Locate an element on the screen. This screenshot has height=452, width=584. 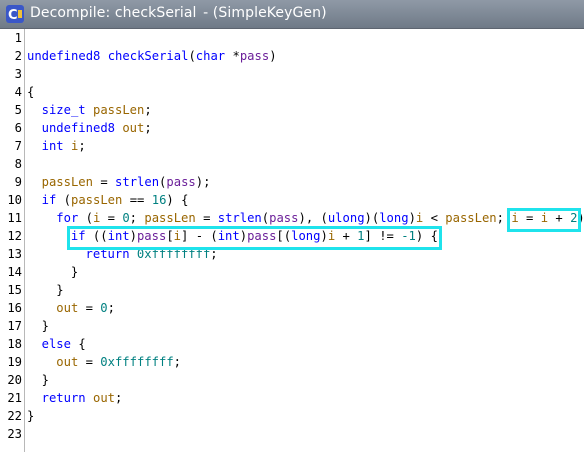
code-token-type: size_t is located at coordinates (64, 110).